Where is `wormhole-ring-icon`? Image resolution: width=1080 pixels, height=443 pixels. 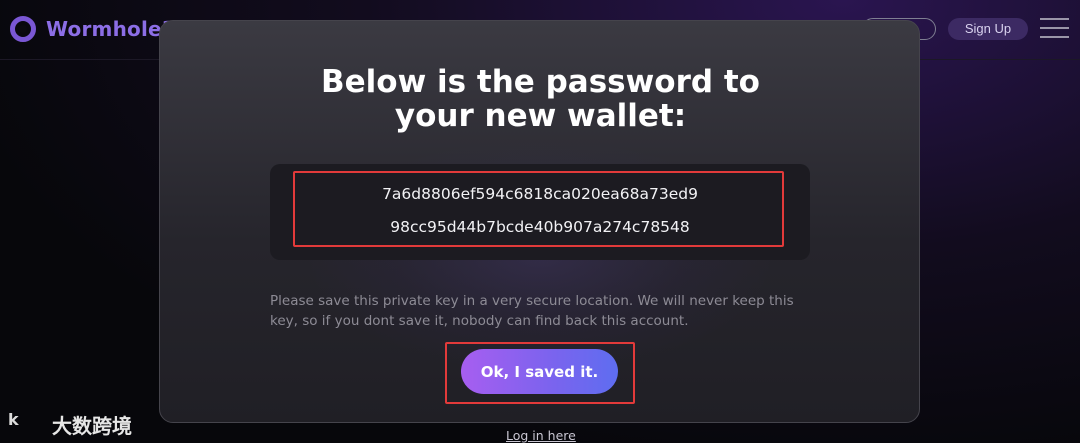 wormhole-ring-icon is located at coordinates (23, 29).